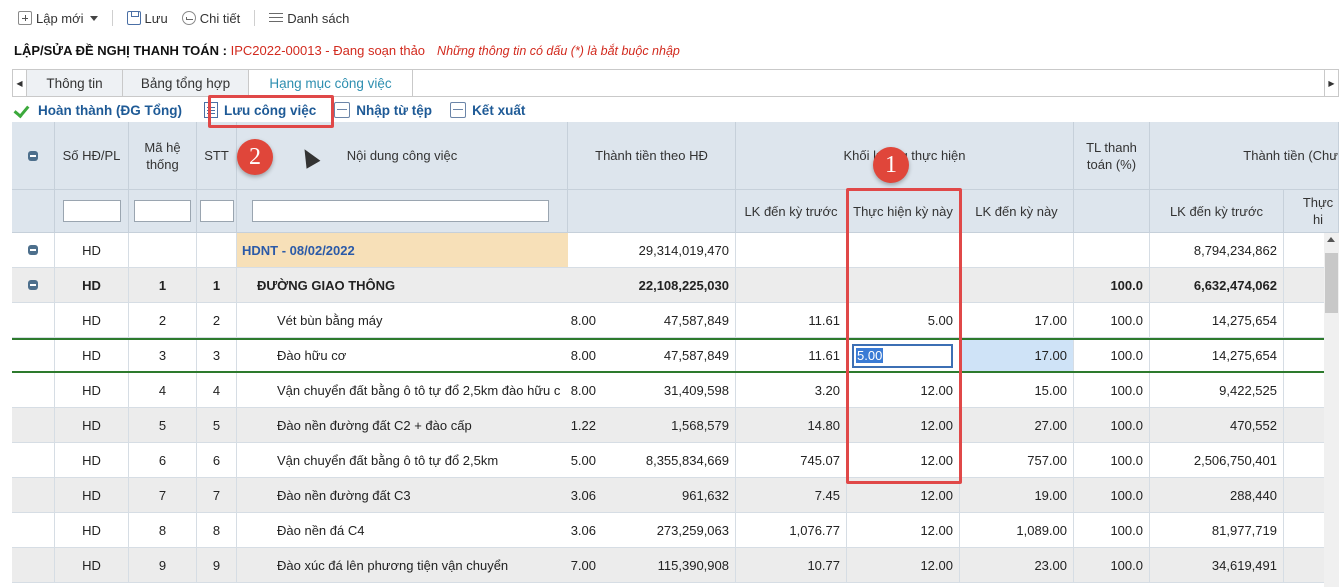  Describe the element at coordinates (271, 111) in the screenshot. I see `highlight-save-work` at that location.